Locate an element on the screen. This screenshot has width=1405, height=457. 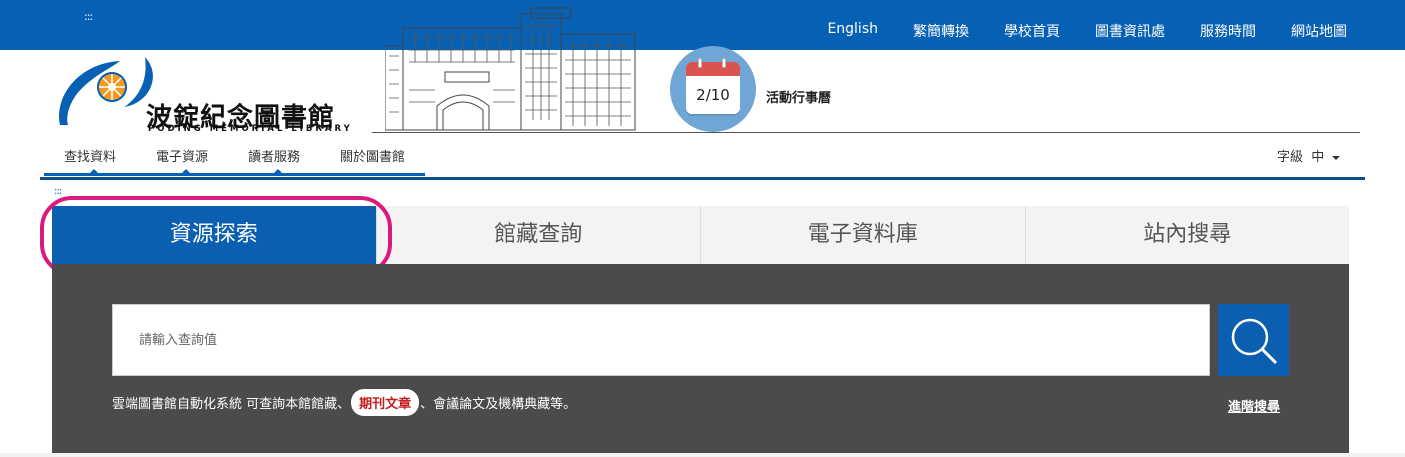
top-nav: English 繁簡轉換 學校首頁 圖書資訊處 服務時間 網站地圖 is located at coordinates (1069, 31).